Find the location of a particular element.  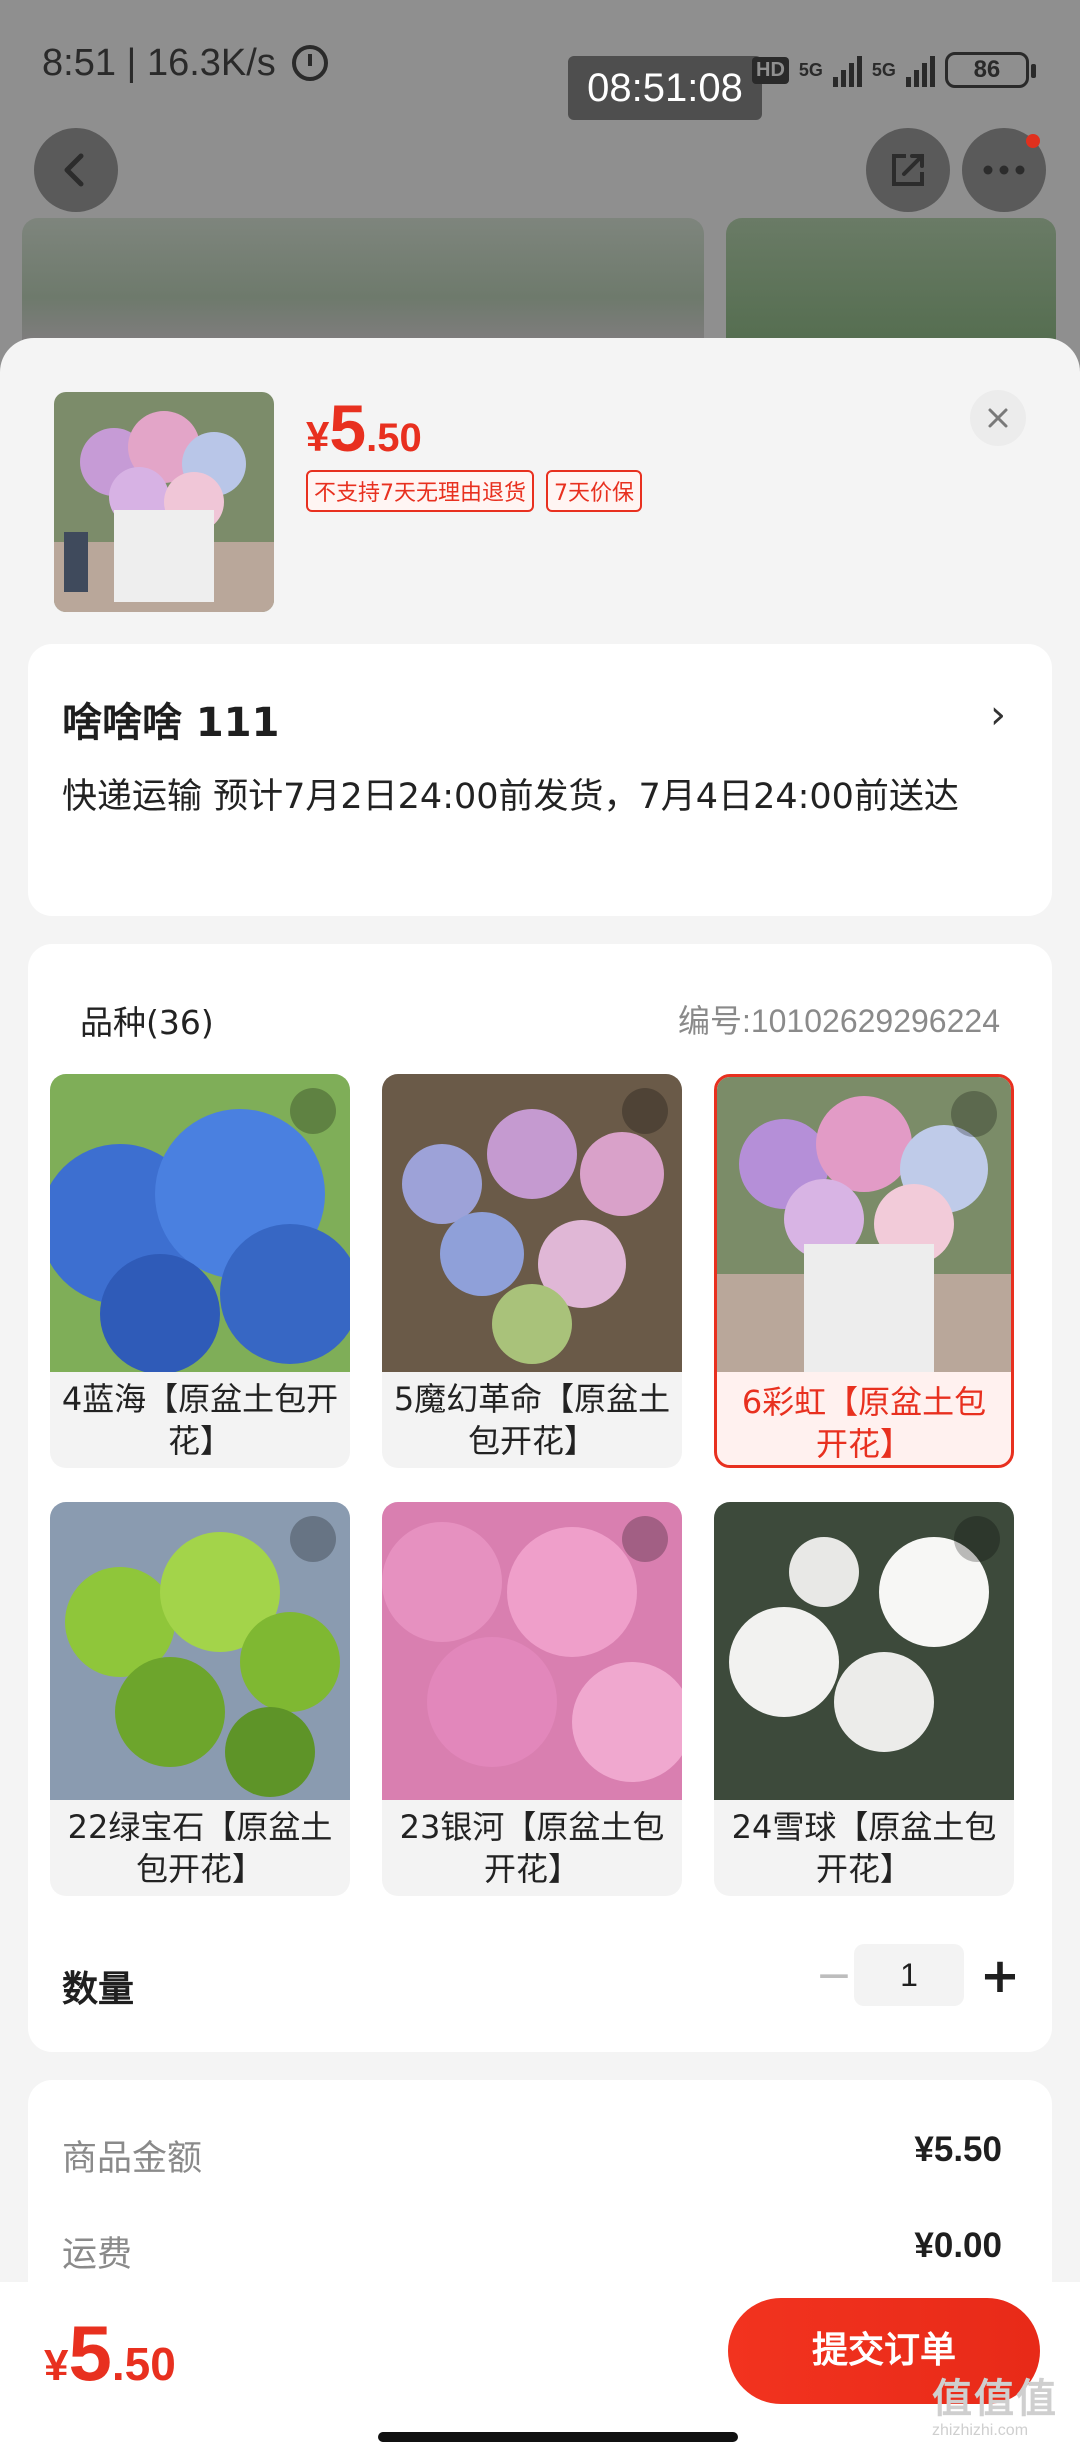

back-button is located at coordinates (76, 170).